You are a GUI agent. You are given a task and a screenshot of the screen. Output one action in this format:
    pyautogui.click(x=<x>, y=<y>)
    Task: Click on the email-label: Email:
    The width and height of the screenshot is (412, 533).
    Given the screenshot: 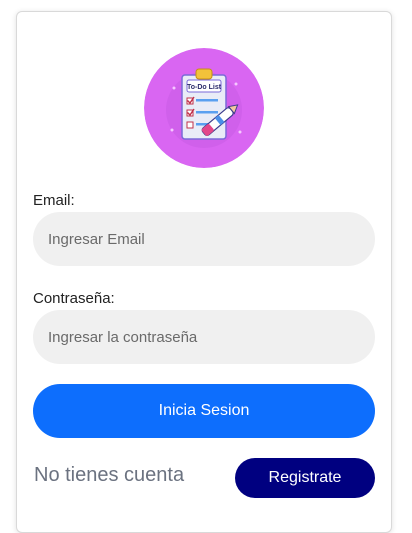 What is the action you would take?
    pyautogui.click(x=54, y=200)
    